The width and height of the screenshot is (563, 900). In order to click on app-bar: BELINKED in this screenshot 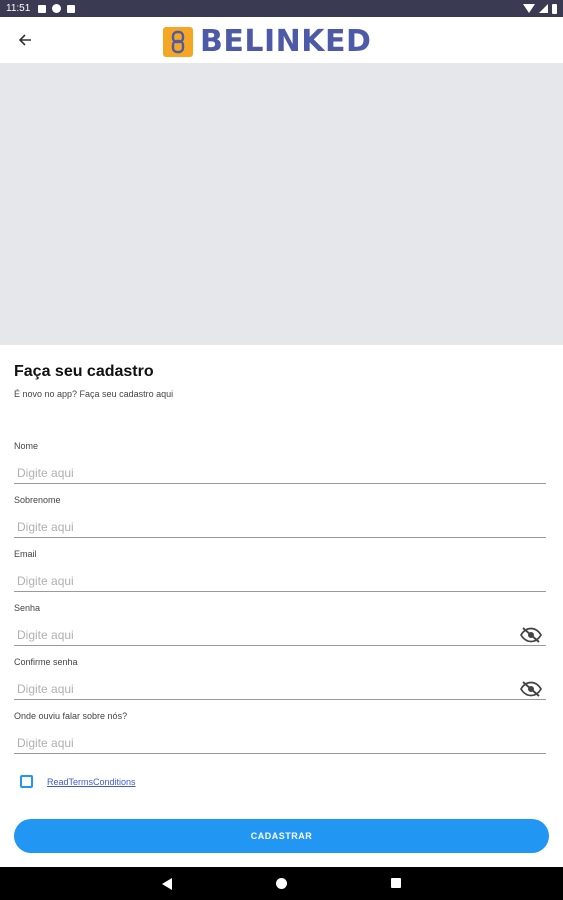, I will do `click(281, 40)`.